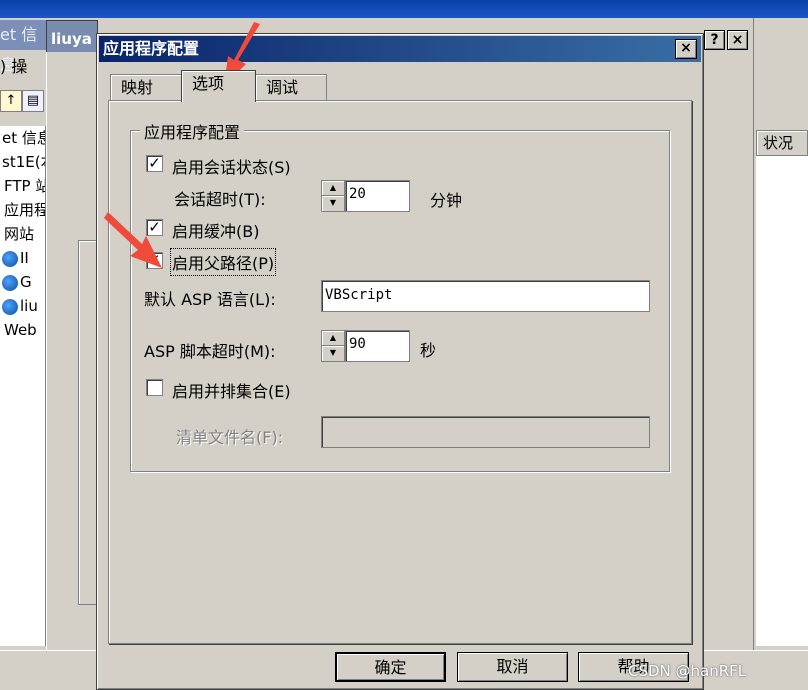 The image size is (808, 690). I want to click on dialog-close-button: ×, so click(686, 49).